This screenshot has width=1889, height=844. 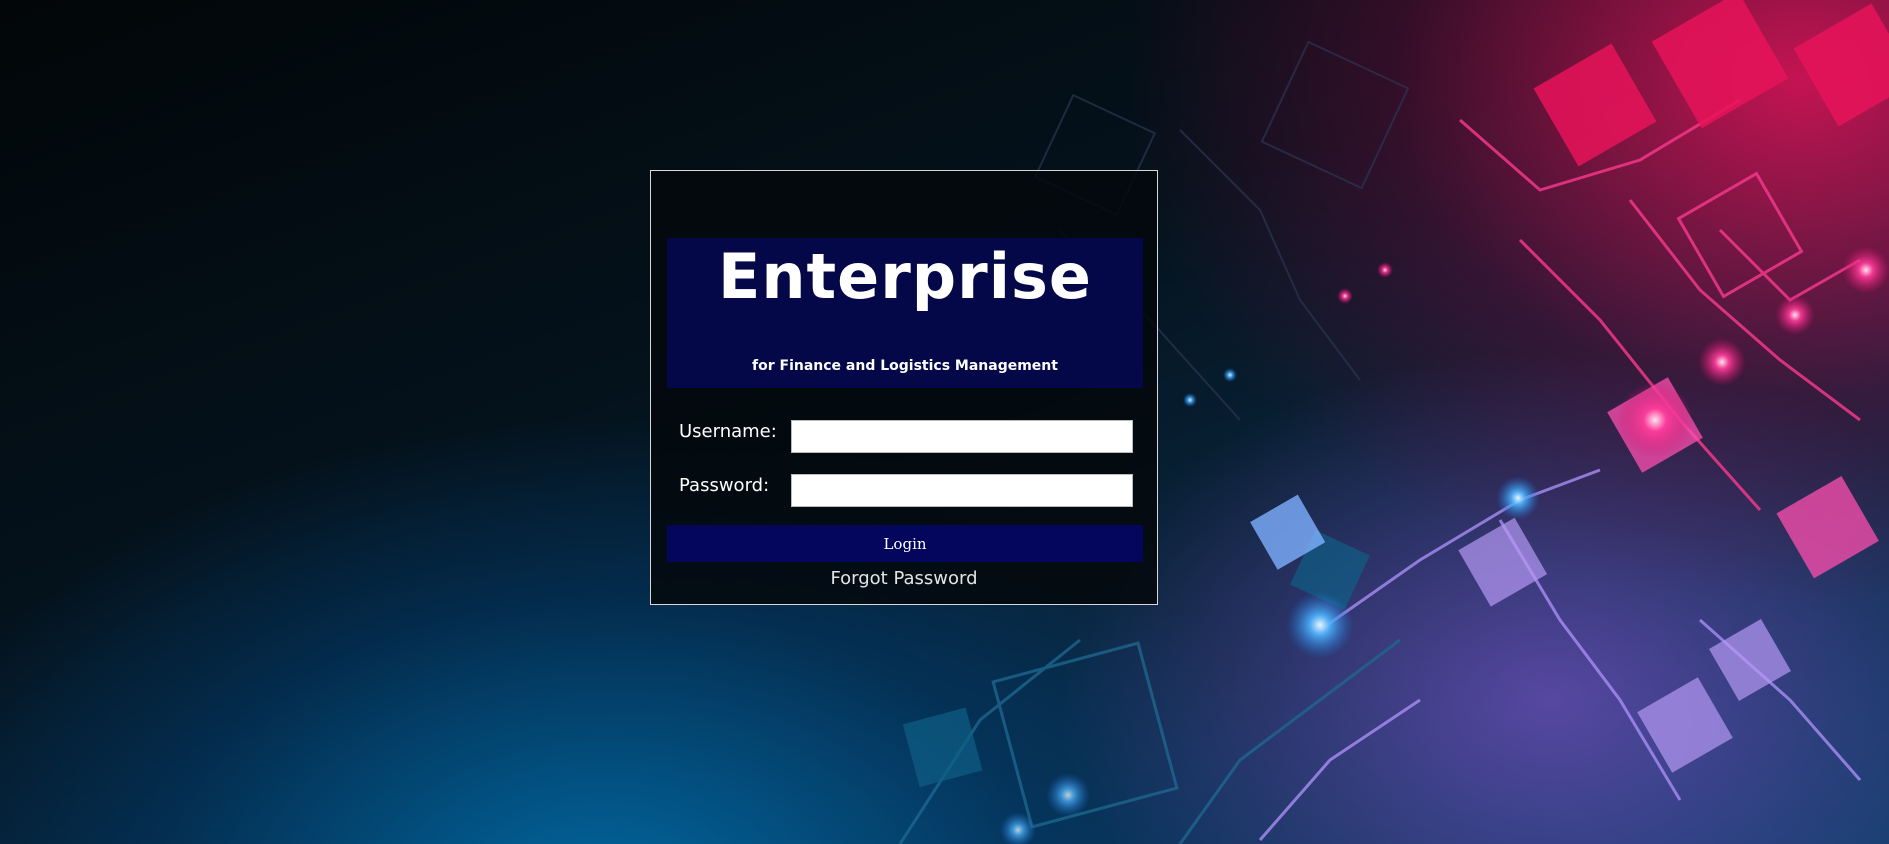 What do you see at coordinates (905, 543) in the screenshot?
I see `login-button: Login` at bounding box center [905, 543].